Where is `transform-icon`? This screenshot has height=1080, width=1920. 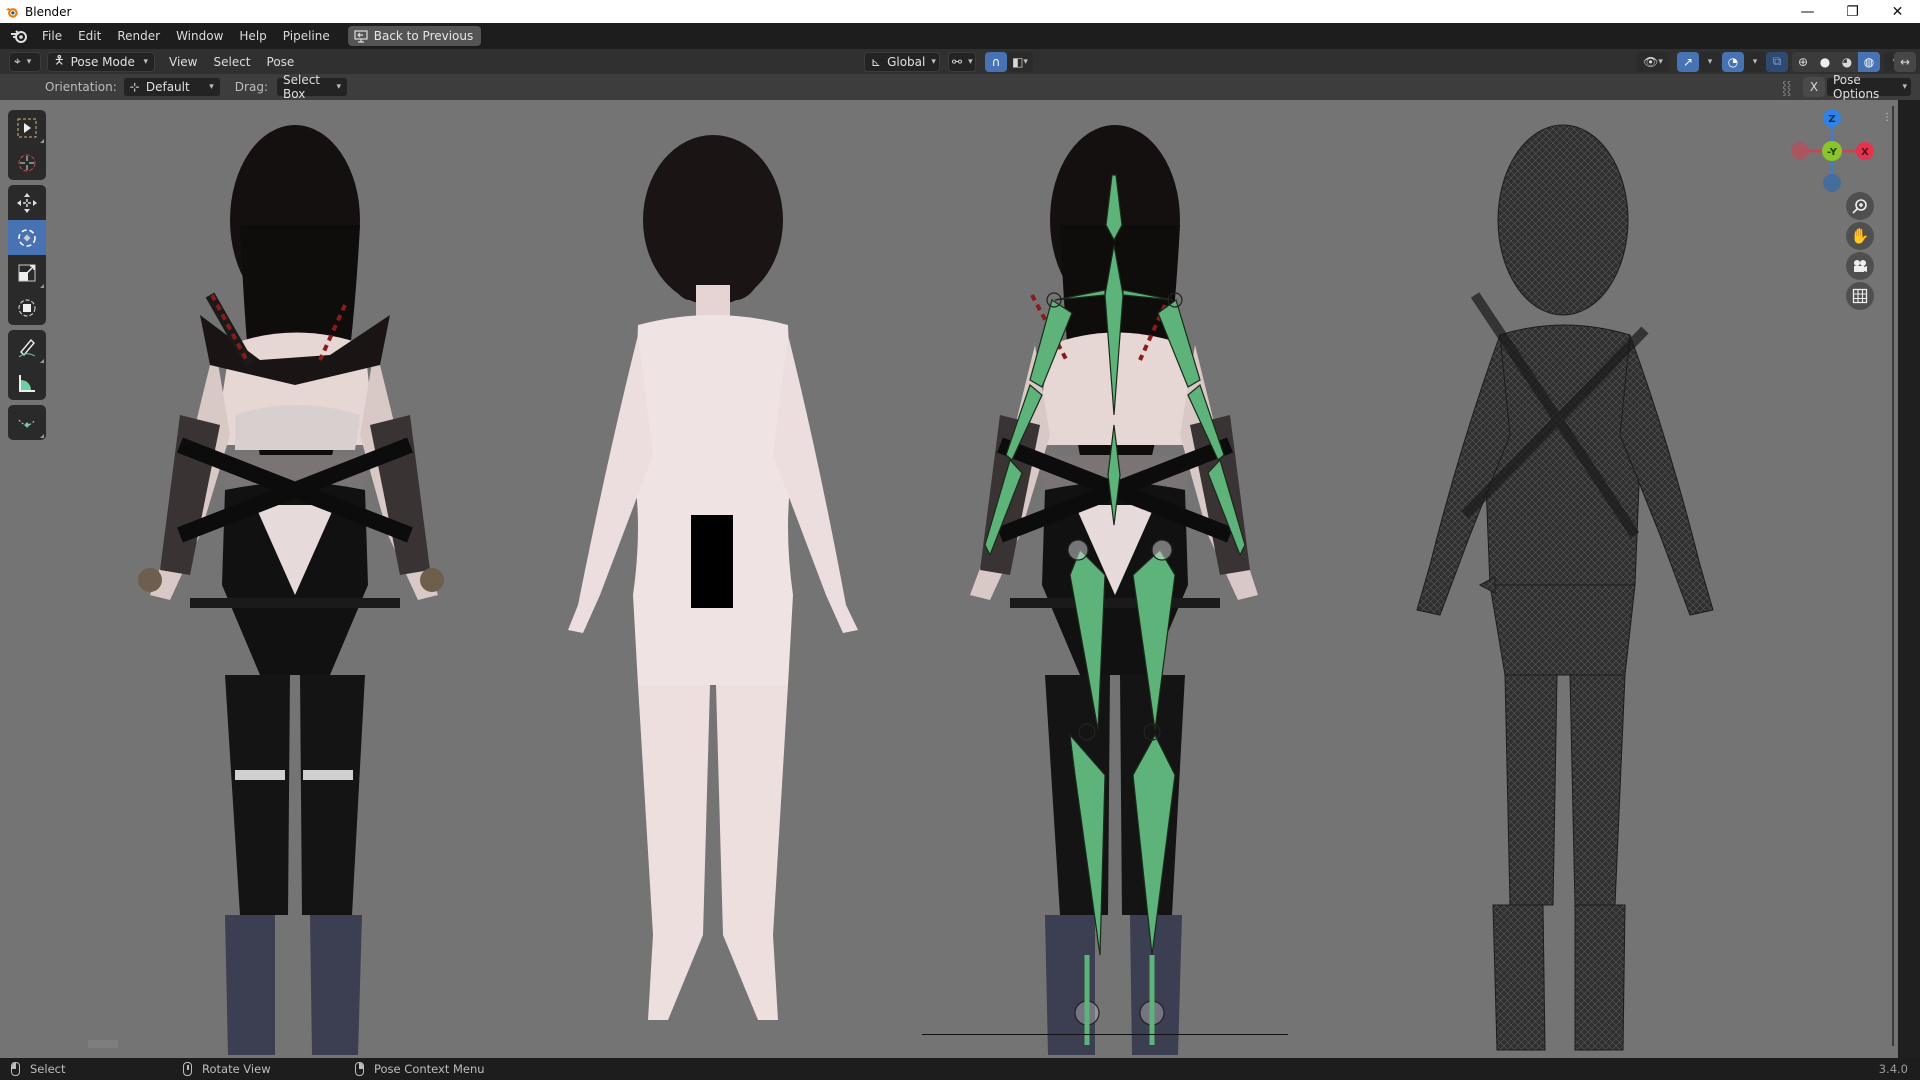 transform-icon is located at coordinates (27, 307).